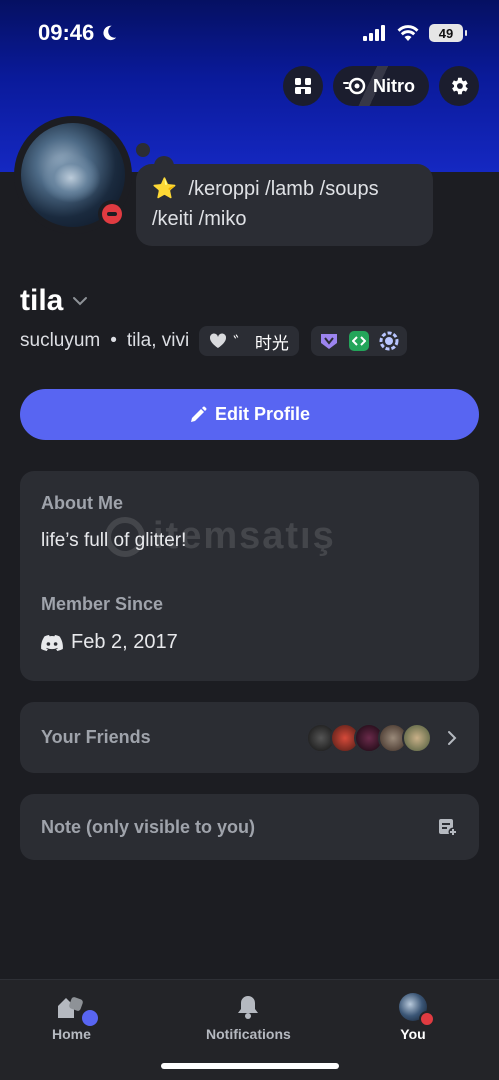 The height and width of the screenshot is (1080, 499). I want to click on shop-icon, so click(303, 86).